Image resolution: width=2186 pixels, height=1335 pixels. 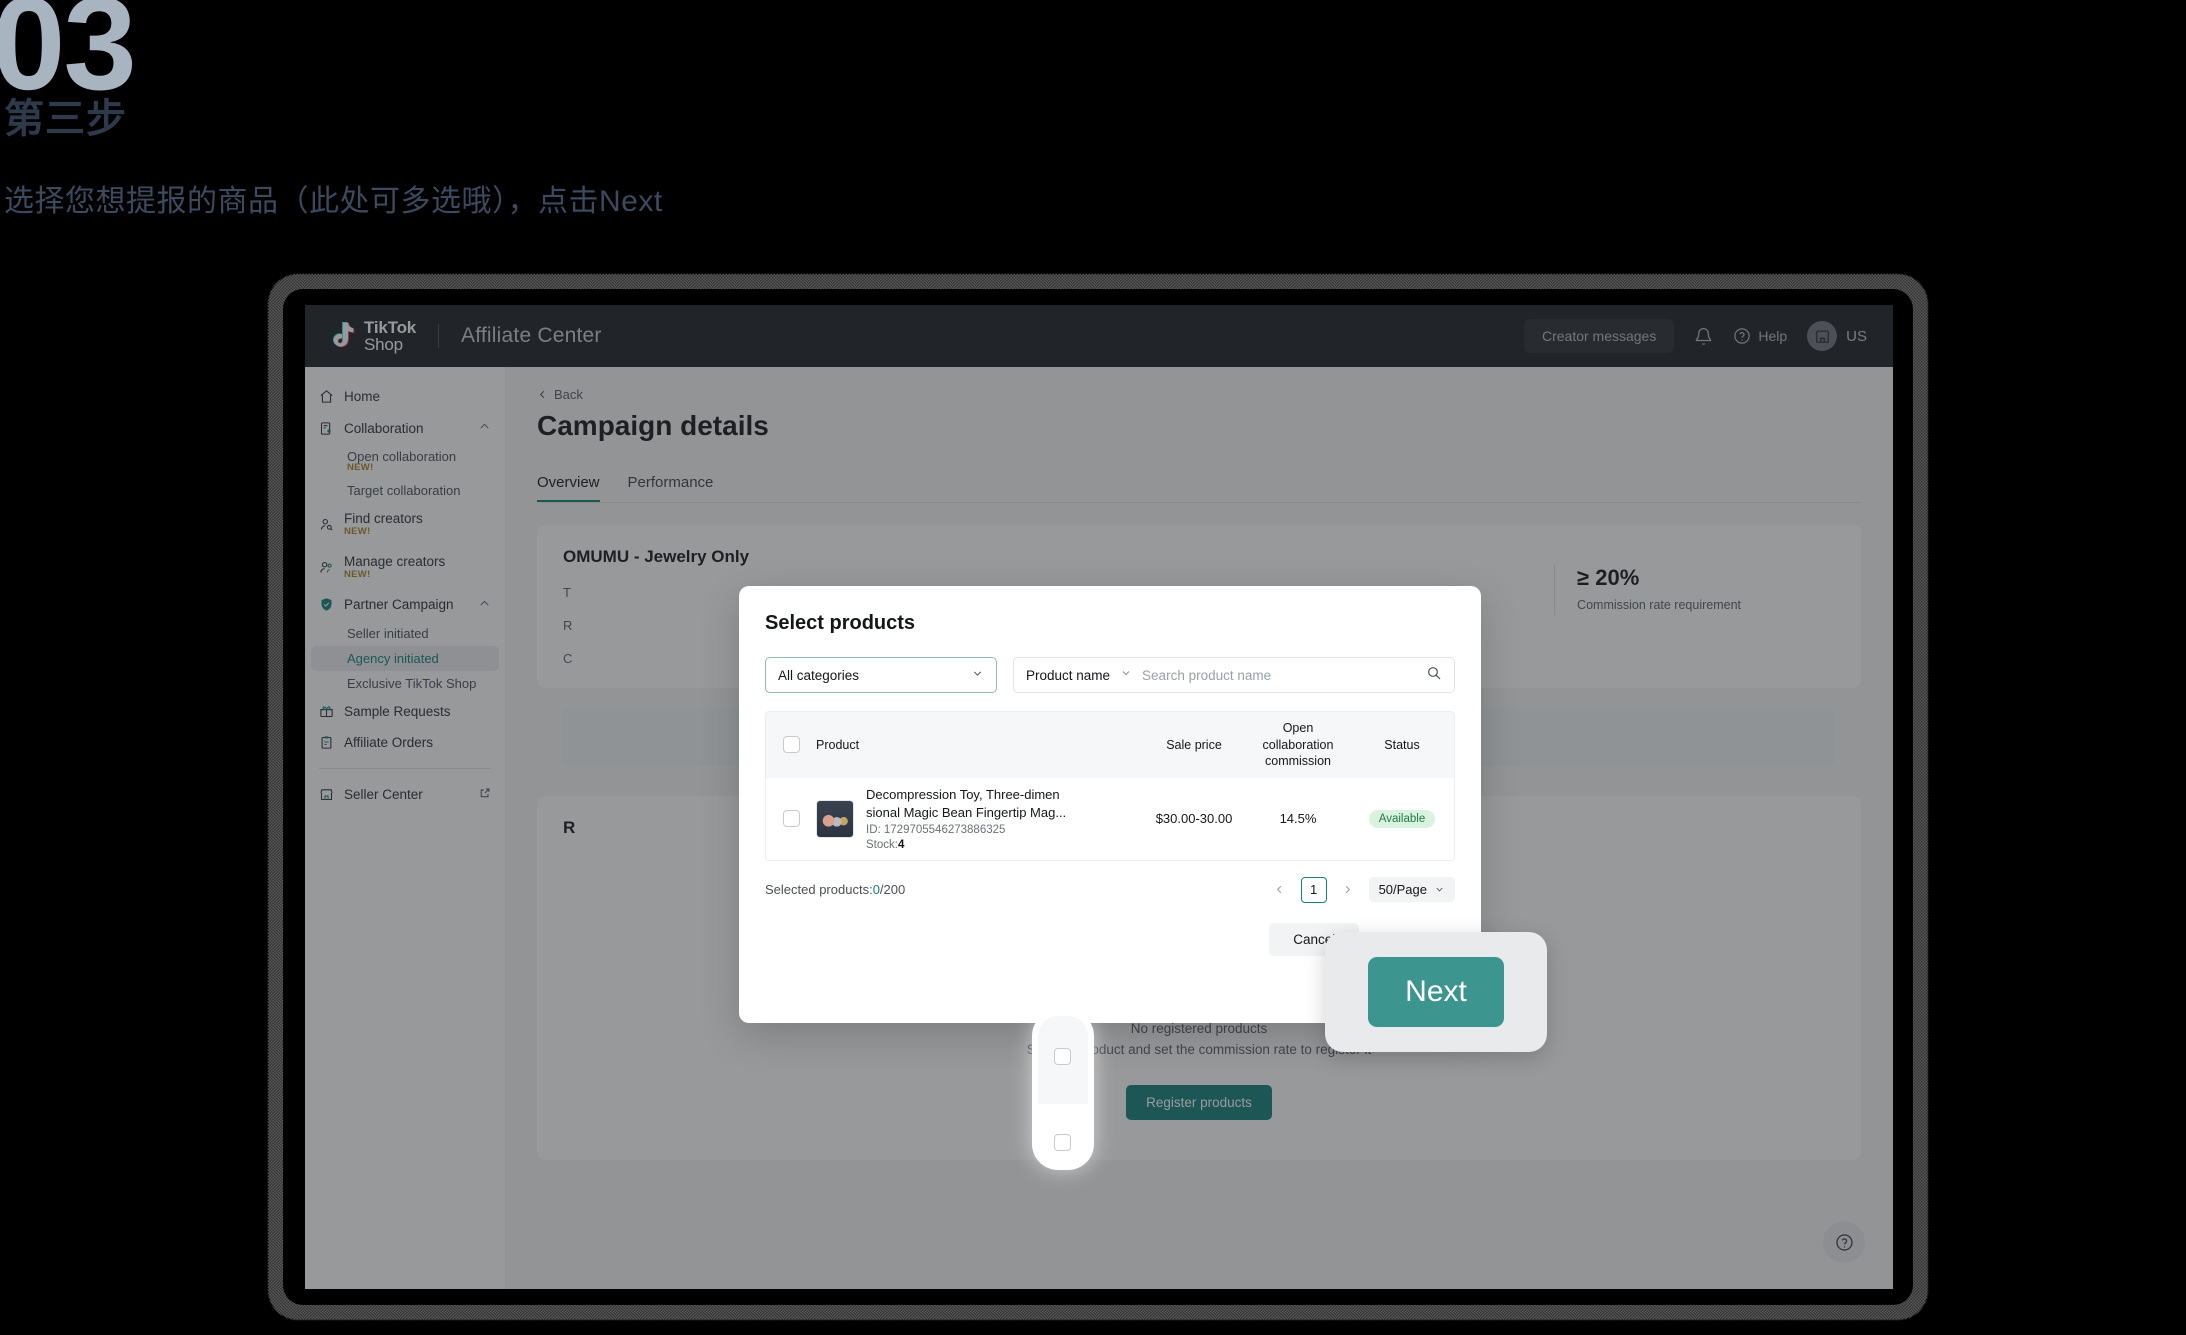 I want to click on select-all-checkbox, so click(x=791, y=745).